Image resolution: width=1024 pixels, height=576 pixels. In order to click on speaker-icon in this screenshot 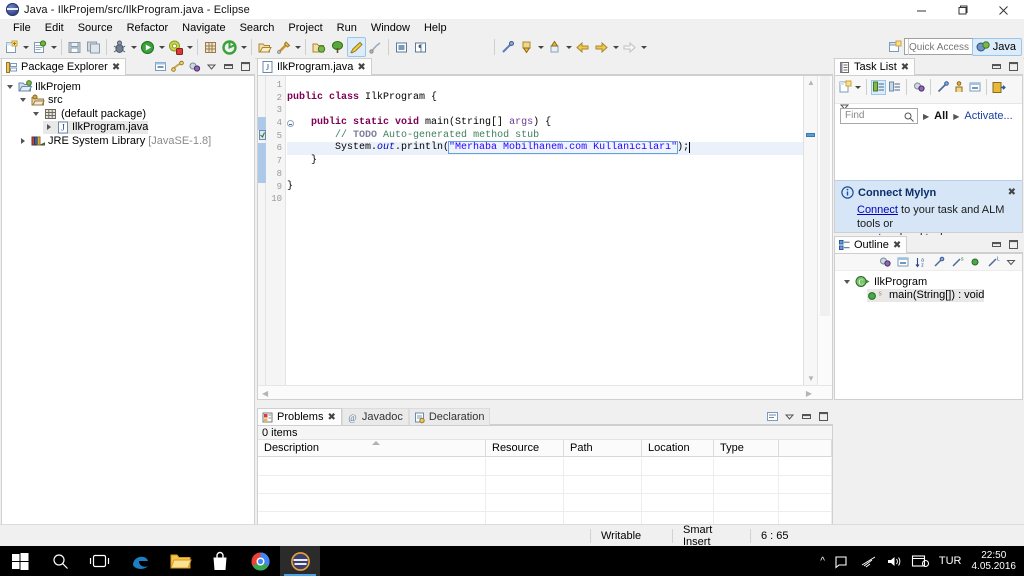, I will do `click(894, 561)`.